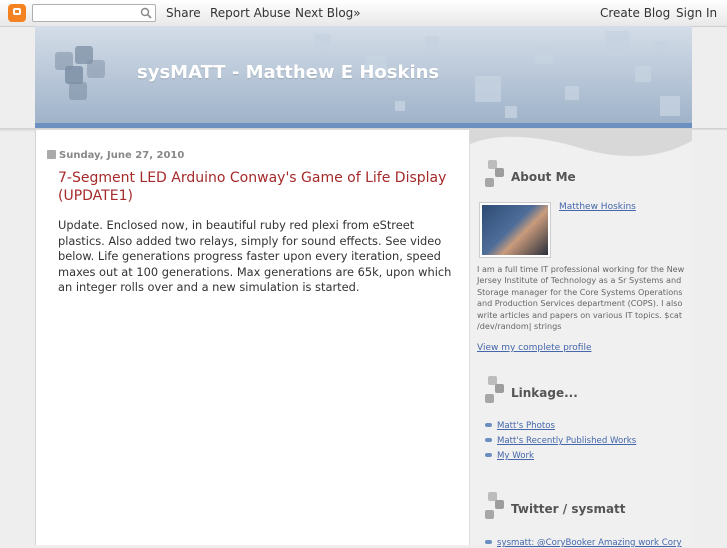 The height and width of the screenshot is (548, 727). I want to click on link-item: Matt's Recently Published Works, so click(560, 441).